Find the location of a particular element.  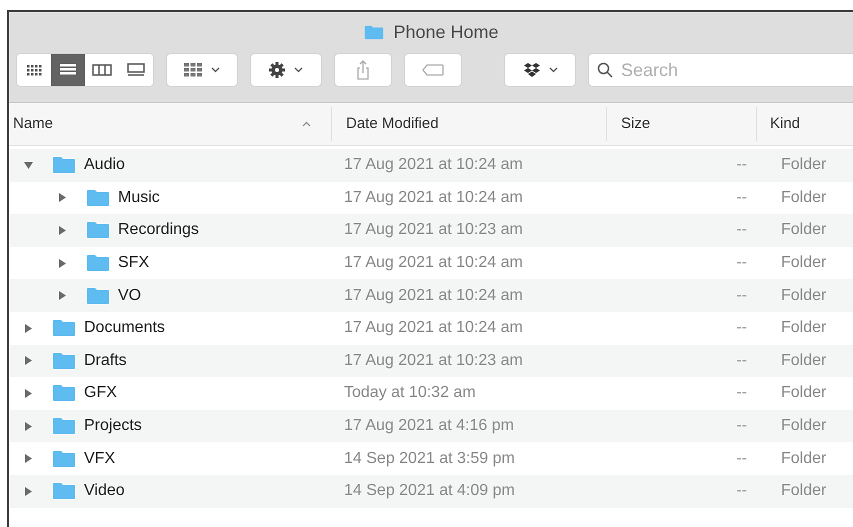

dropbox-button is located at coordinates (540, 70).